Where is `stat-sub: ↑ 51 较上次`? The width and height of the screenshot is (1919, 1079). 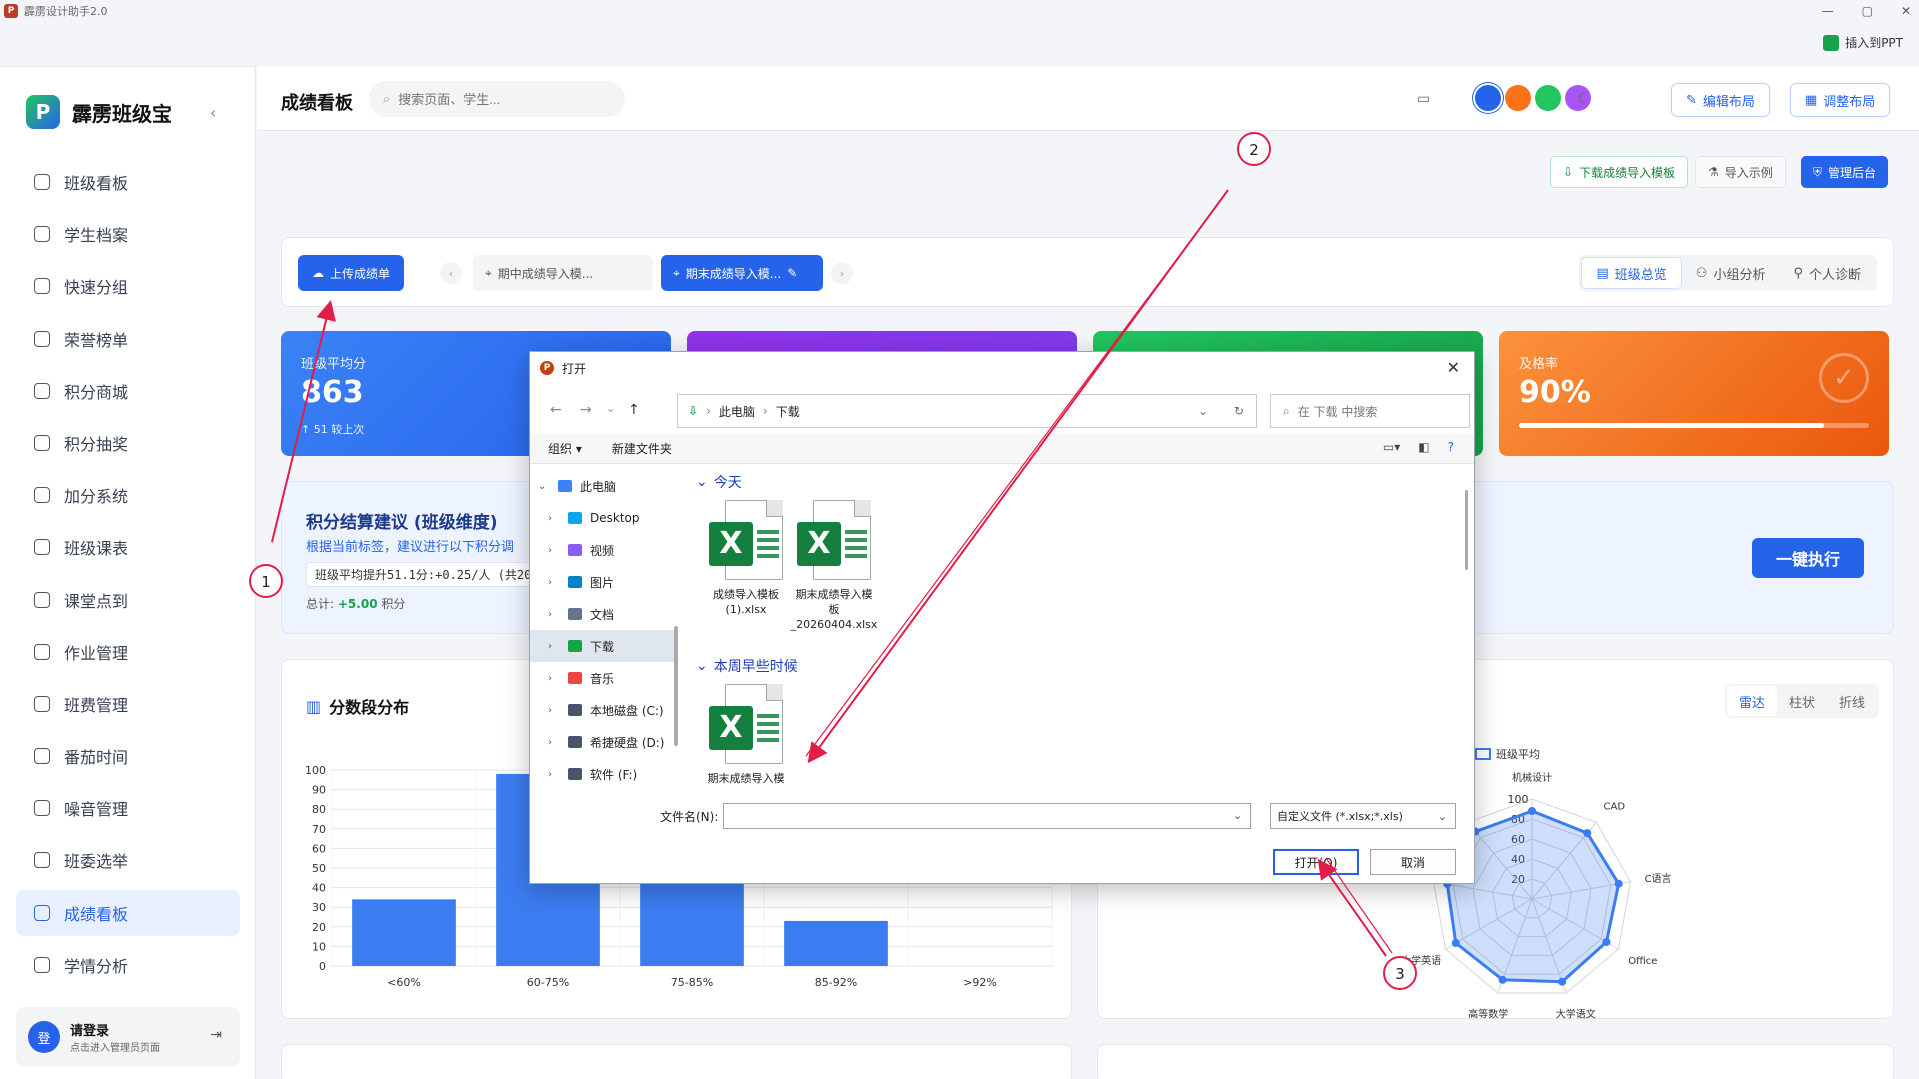
stat-sub: ↑ 51 较上次 is located at coordinates (333, 429).